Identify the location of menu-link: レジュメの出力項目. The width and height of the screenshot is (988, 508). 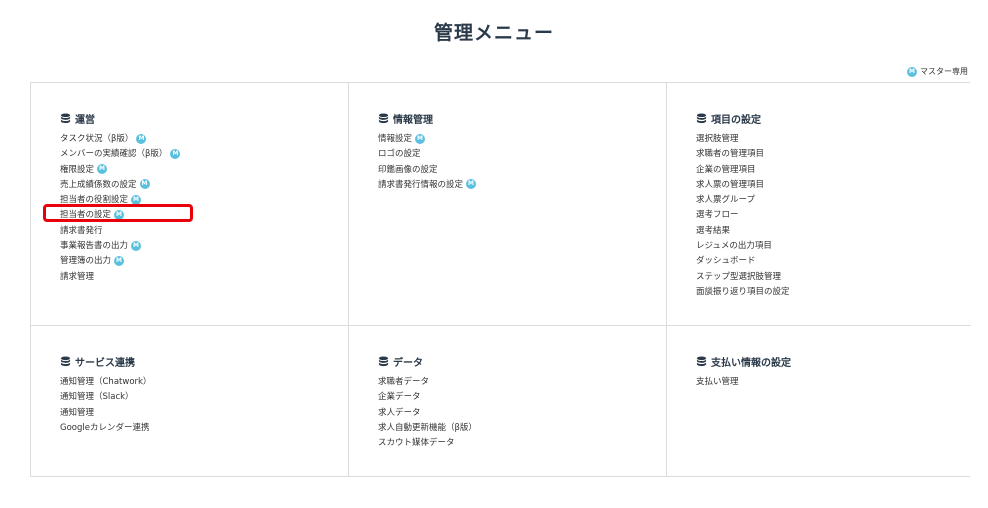
(734, 246).